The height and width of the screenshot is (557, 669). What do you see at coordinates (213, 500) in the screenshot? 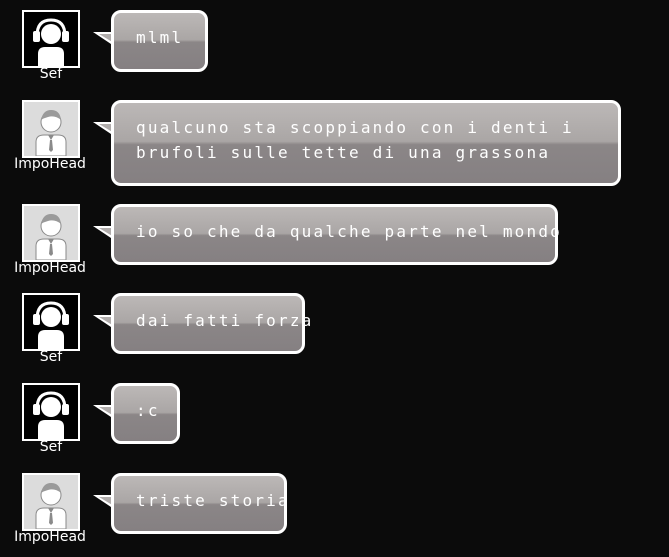
I see `message-text: triste storia` at bounding box center [213, 500].